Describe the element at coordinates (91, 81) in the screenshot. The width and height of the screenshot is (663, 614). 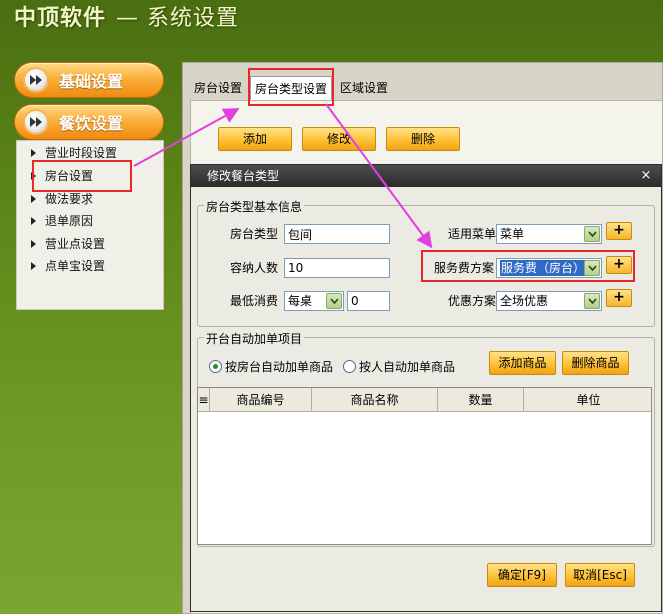
I see `nav-basic-settings-label: 基础设置` at that location.